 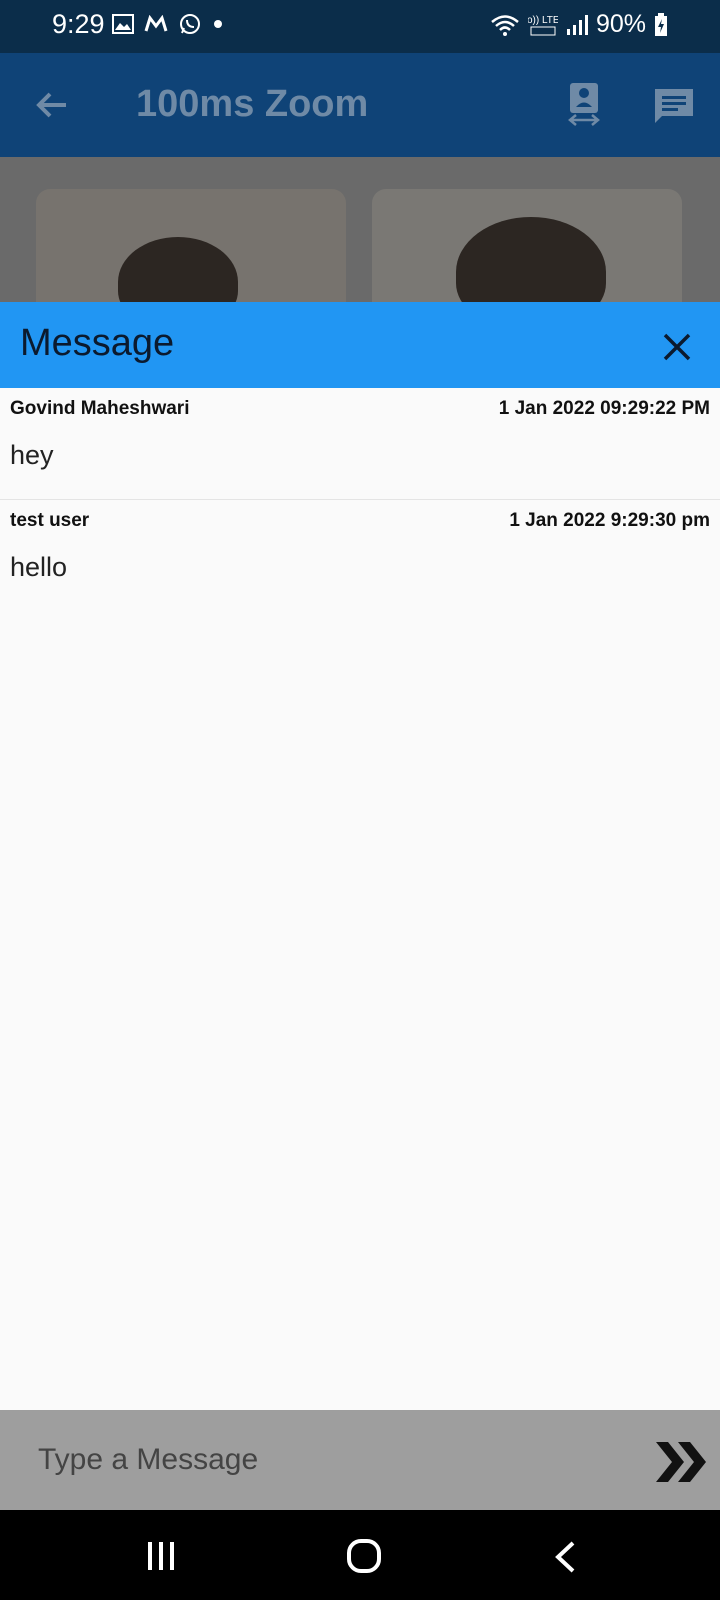 I want to click on battery-charging-icon, so click(x=661, y=24).